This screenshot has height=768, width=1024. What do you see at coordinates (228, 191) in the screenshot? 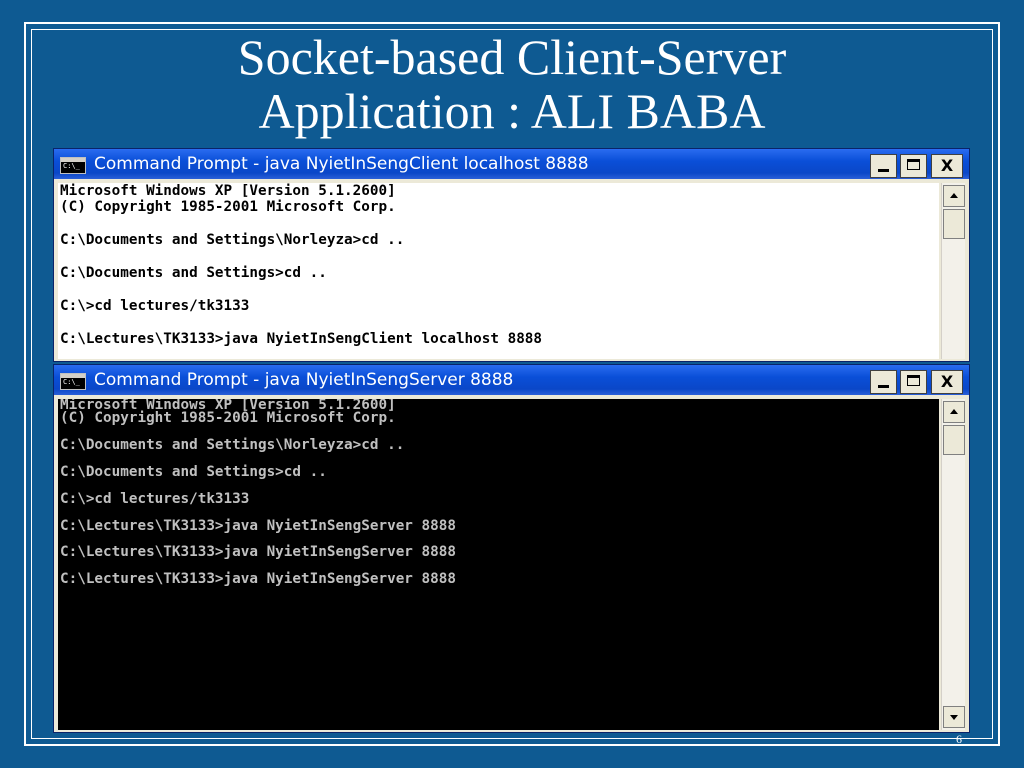
I see `console-line: Microsoft Windows XP [Version 5.1.2600]` at bounding box center [228, 191].